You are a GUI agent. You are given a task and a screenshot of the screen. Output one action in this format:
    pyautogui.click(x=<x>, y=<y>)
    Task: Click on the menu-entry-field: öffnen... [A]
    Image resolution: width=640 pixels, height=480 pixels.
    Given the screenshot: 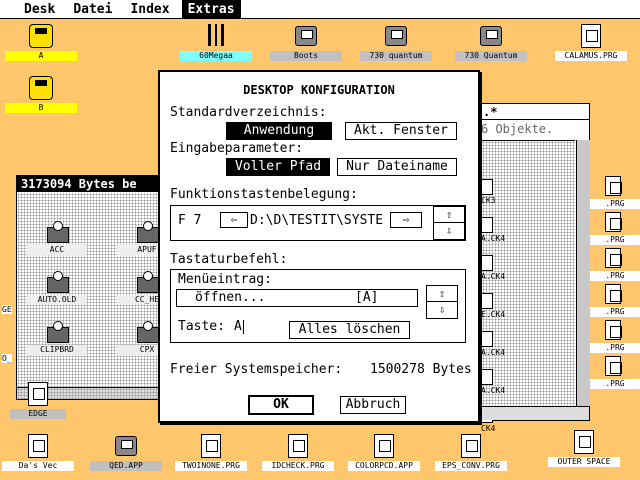 What is the action you would take?
    pyautogui.click(x=297, y=298)
    